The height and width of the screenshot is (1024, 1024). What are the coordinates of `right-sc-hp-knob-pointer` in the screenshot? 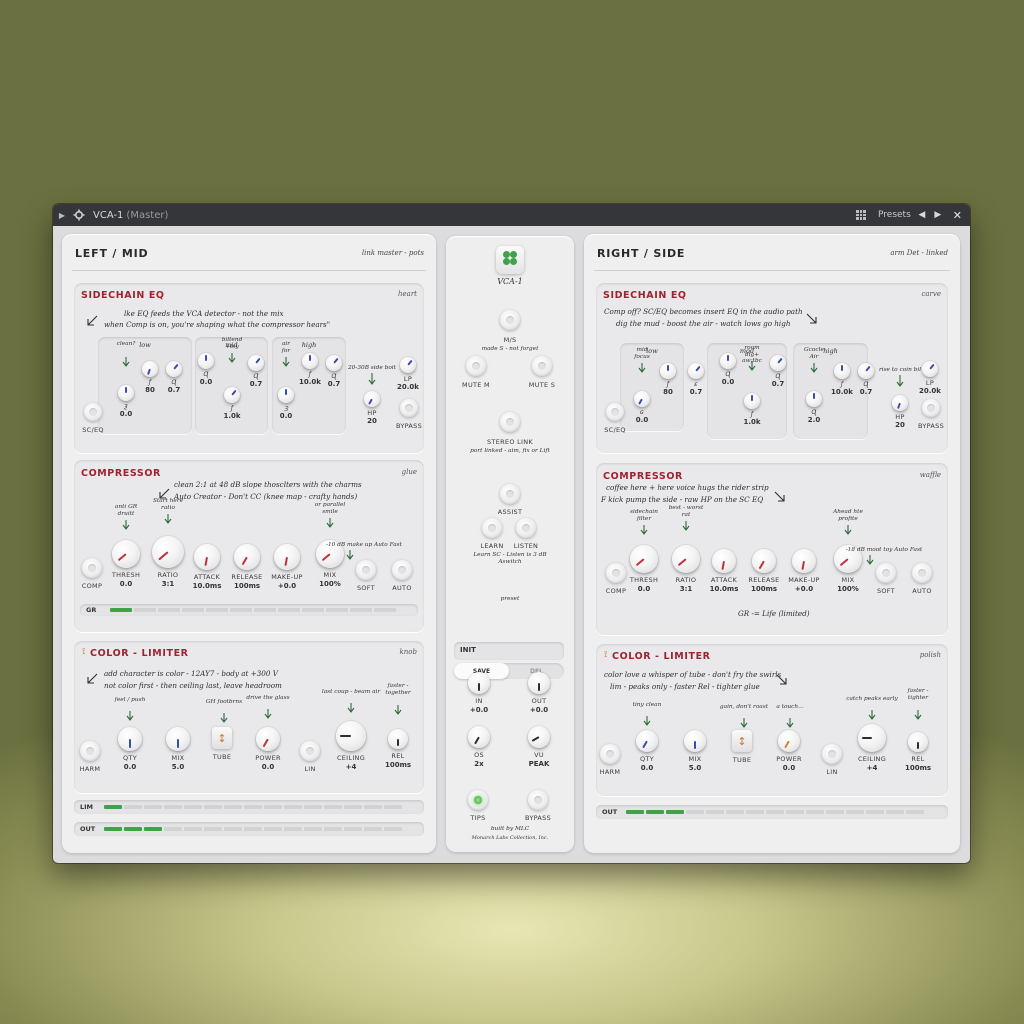 It's located at (899, 405).